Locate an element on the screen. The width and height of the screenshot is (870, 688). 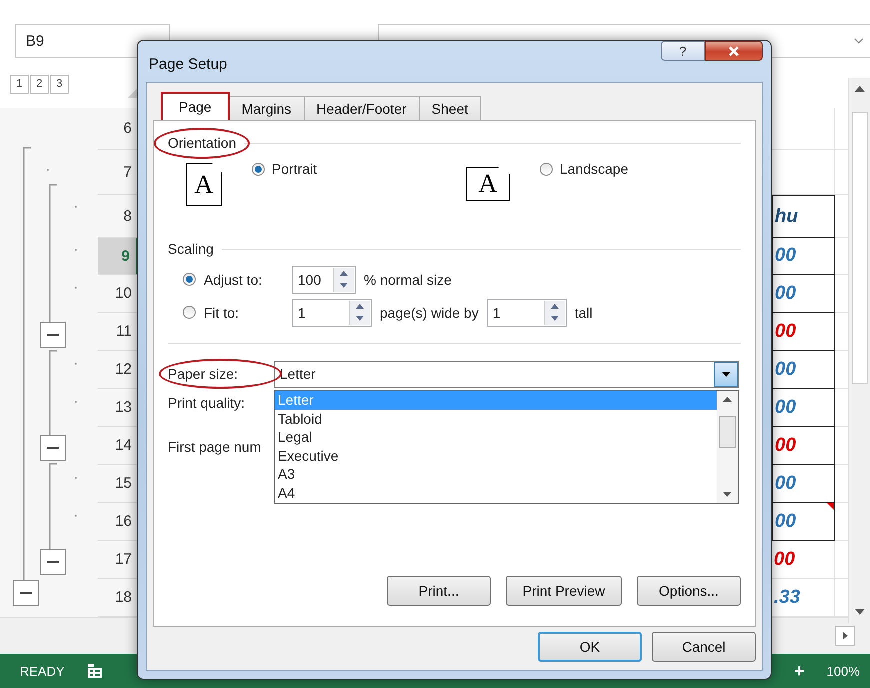
field-suffix: tall is located at coordinates (583, 312).